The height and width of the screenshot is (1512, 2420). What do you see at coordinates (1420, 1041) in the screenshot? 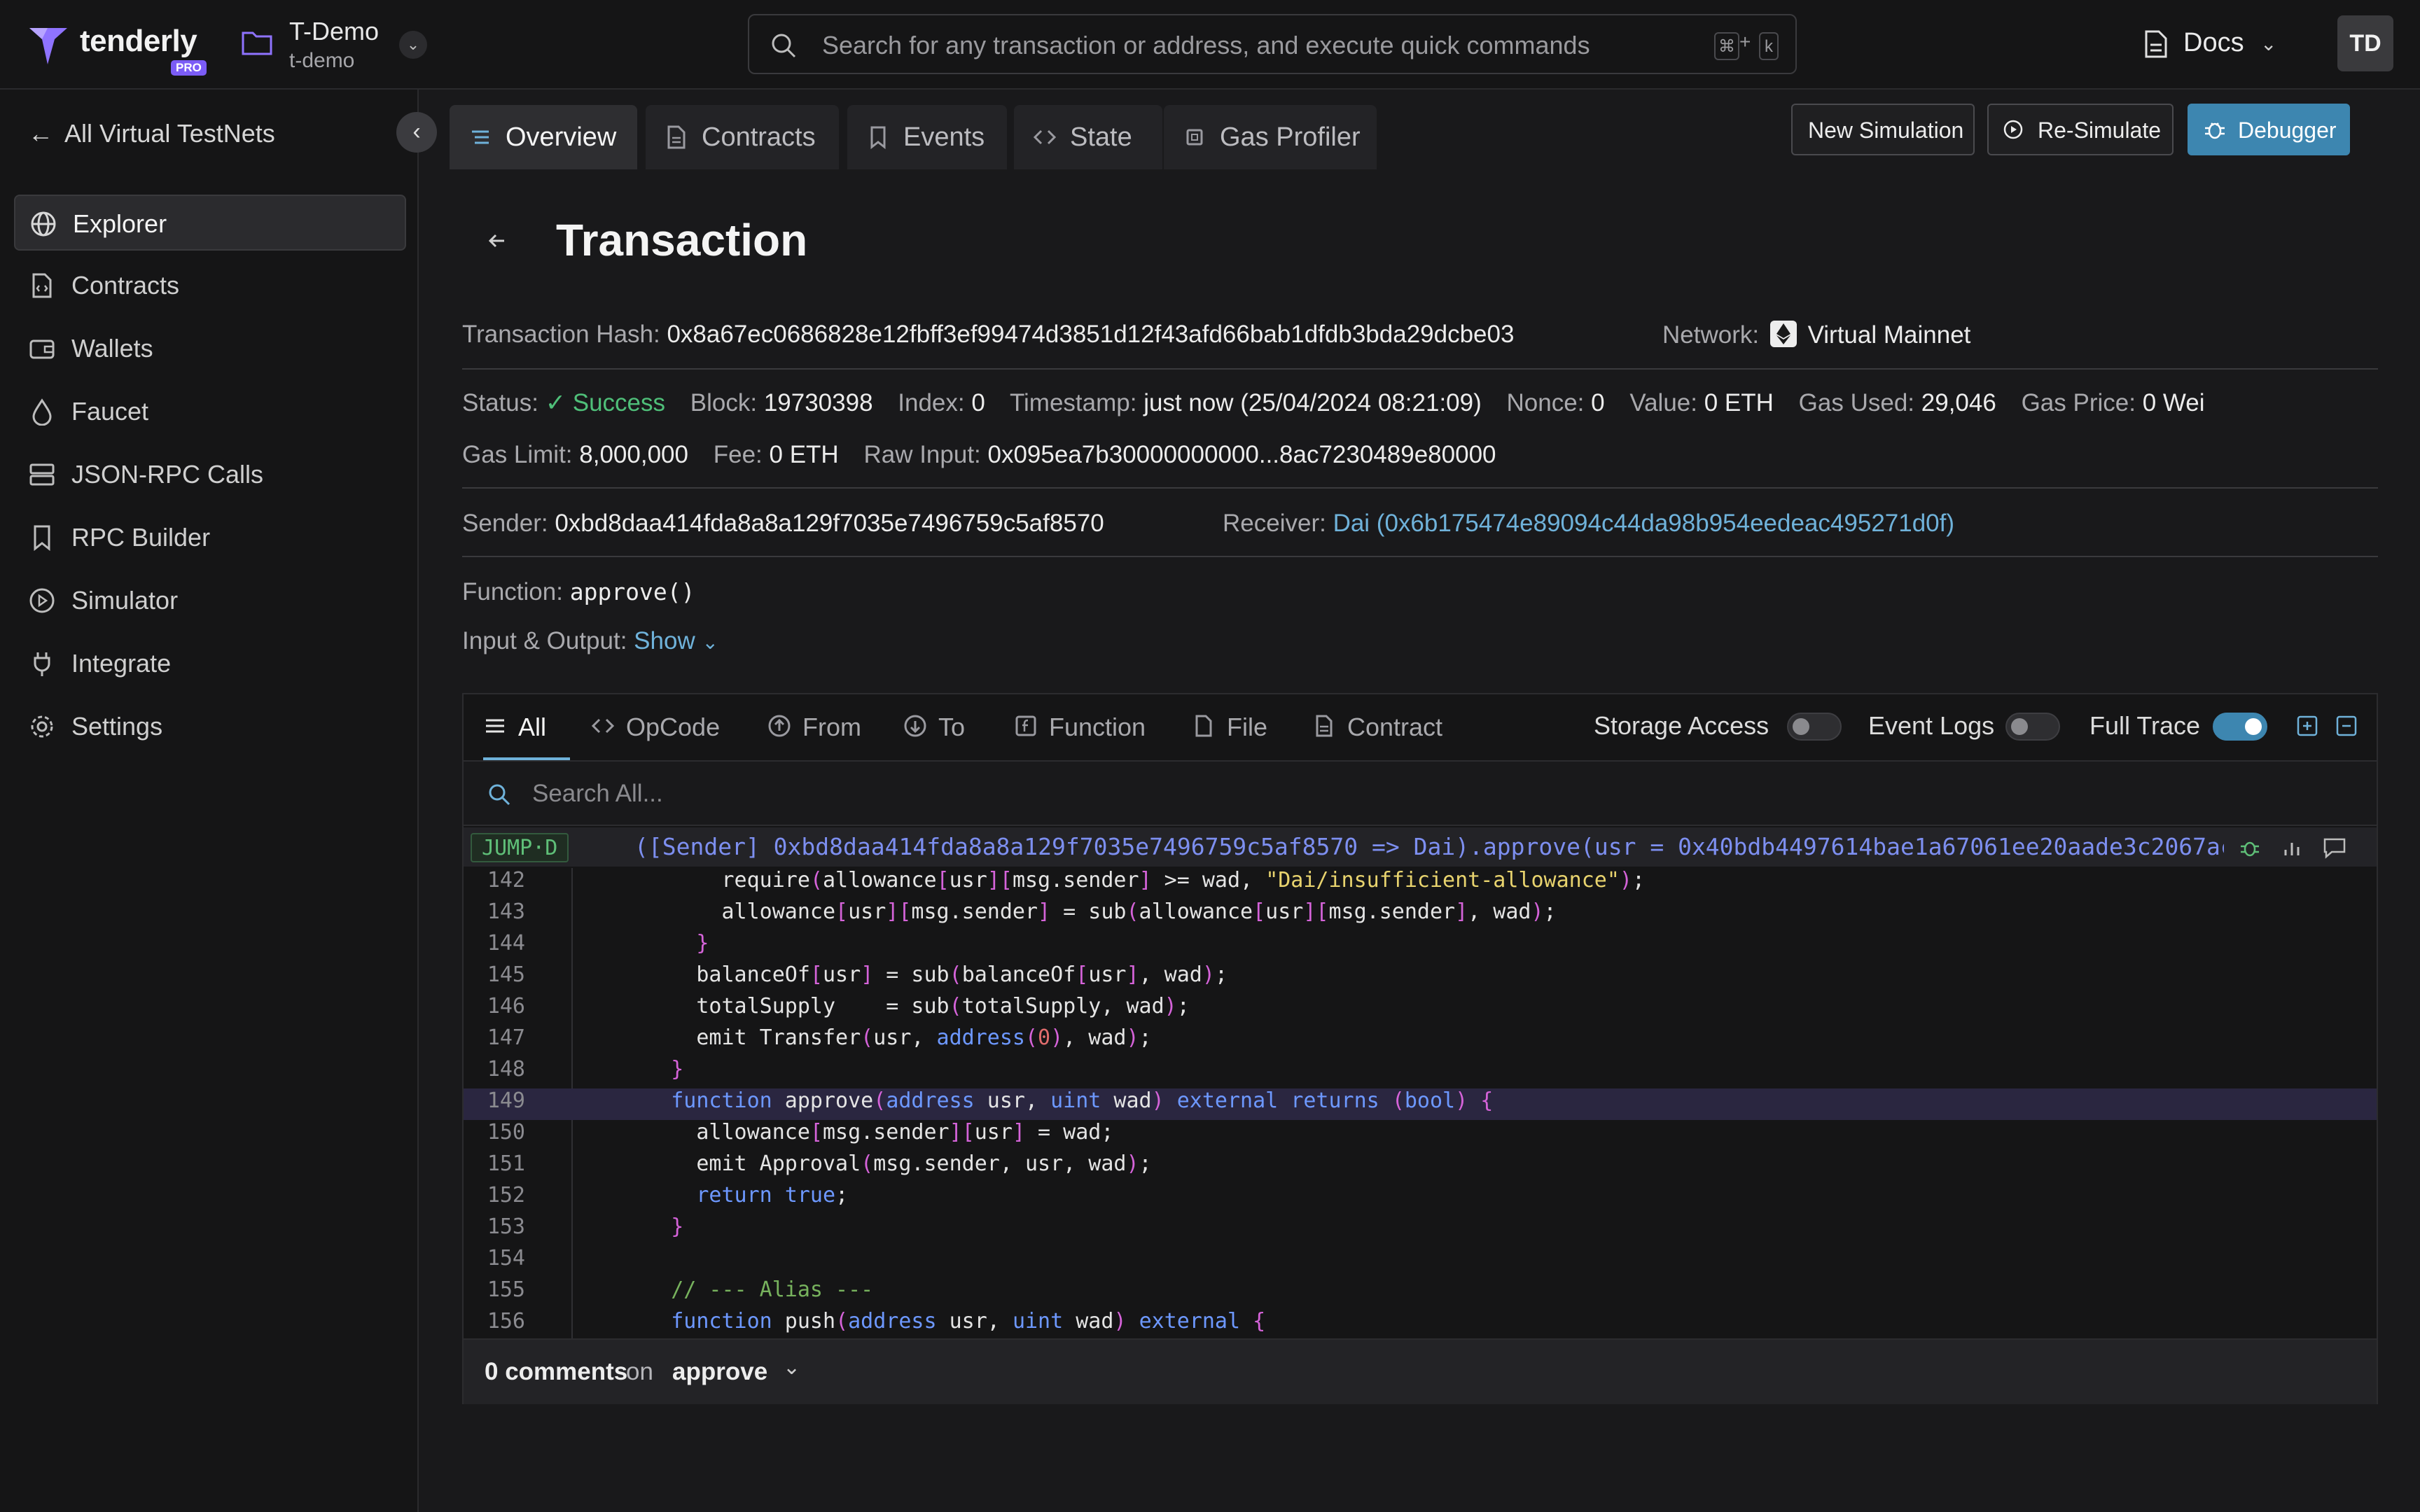
I see `code-line: 147 emit Transfer(usr, address(0), wad);` at bounding box center [1420, 1041].